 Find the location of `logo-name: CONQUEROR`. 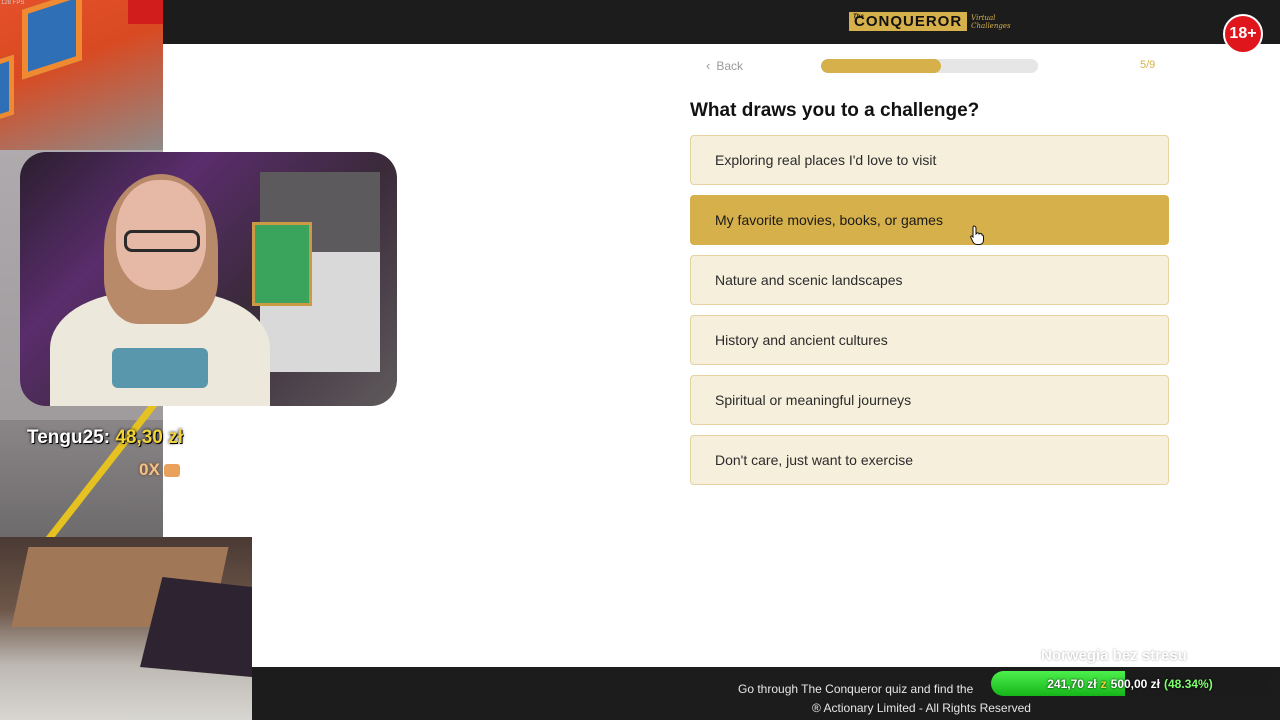

logo-name: CONQUEROR is located at coordinates (908, 21).